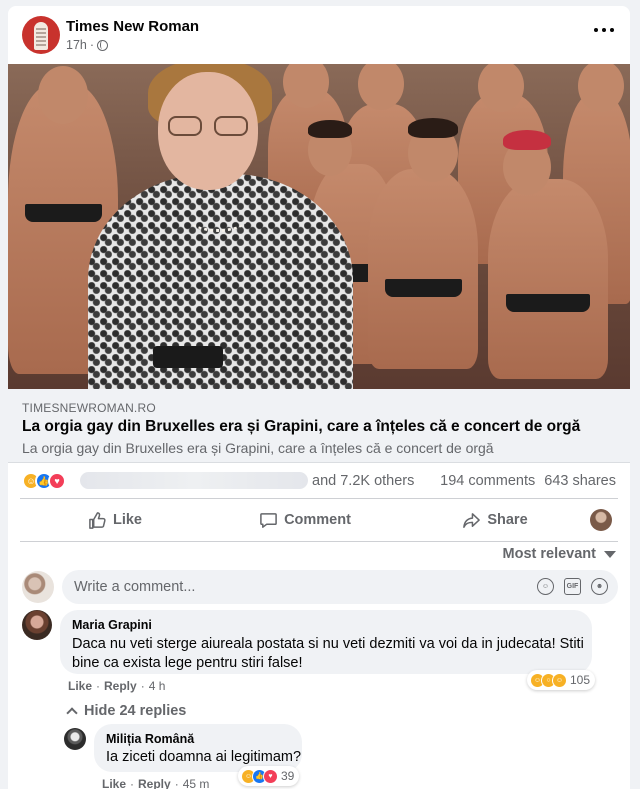 This screenshot has height=789, width=640. I want to click on hide-replies-label: Hide 24 replies, so click(135, 711).